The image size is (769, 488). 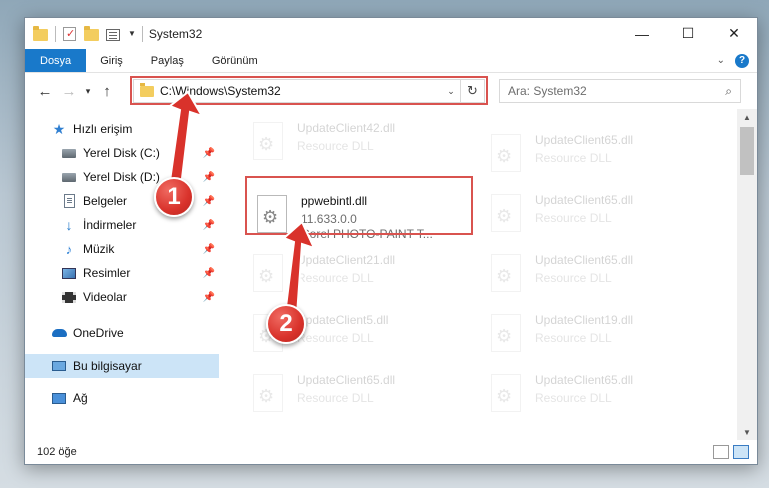 What do you see at coordinates (174, 197) in the screenshot?
I see `step-badge-1: 1` at bounding box center [174, 197].